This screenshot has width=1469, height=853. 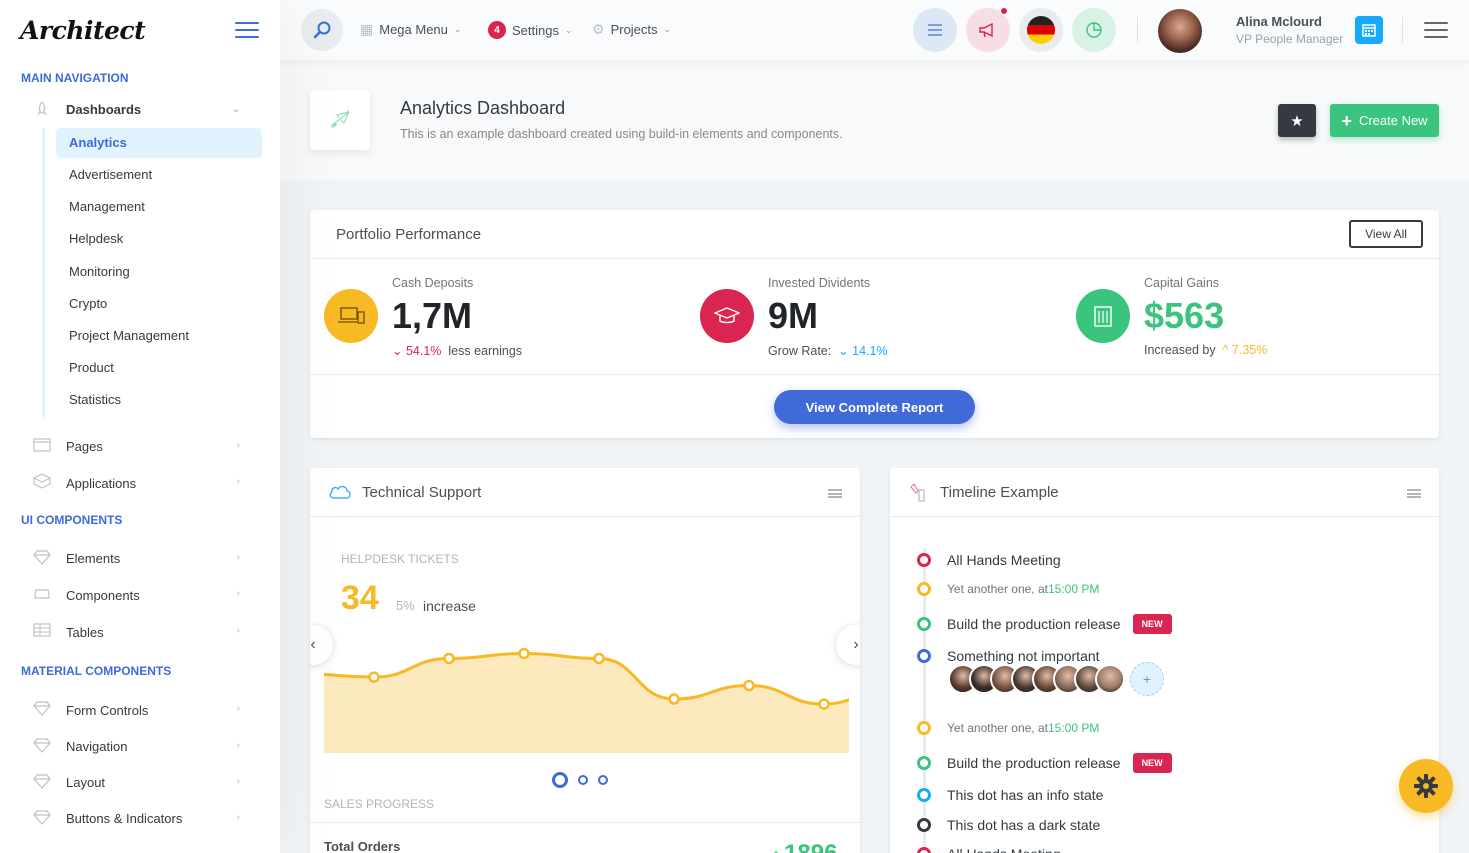 I want to click on sidebar-sub-statistics: Statistics, so click(x=159, y=400).